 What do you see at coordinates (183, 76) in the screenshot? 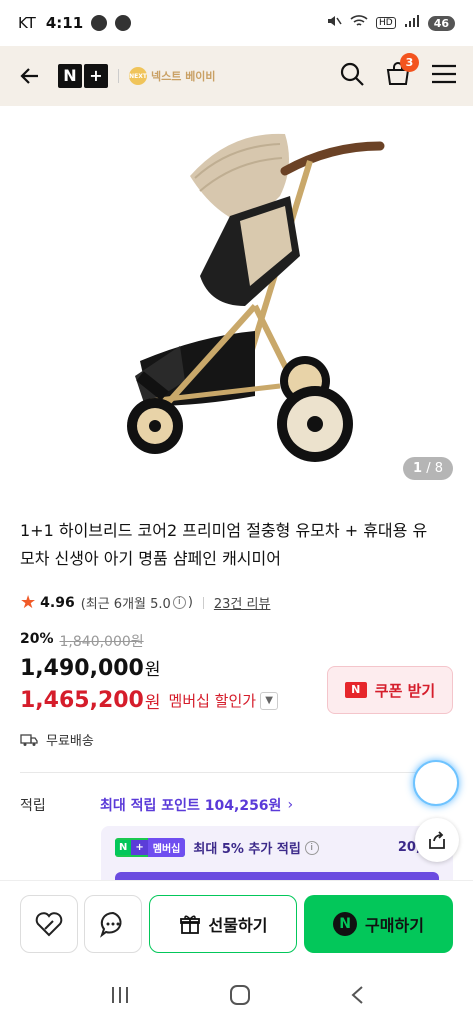
I see `store-name: 넥스트 베이비` at bounding box center [183, 76].